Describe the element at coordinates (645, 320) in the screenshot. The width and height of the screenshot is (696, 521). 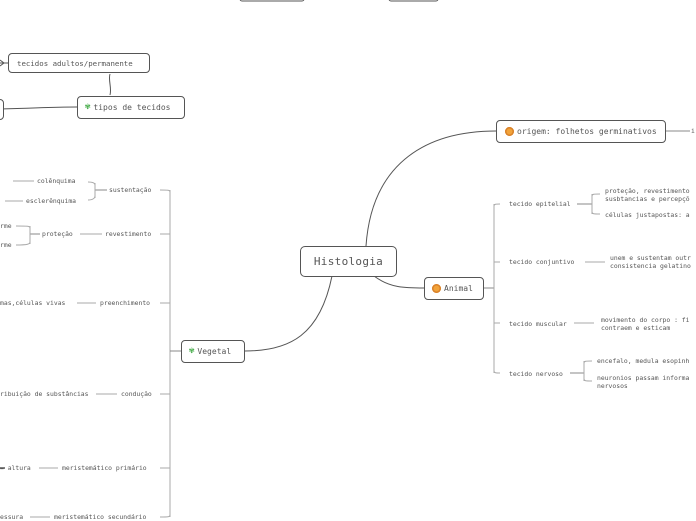
I see `animal-muscular-detail-1: movimento do corpo : fi` at that location.